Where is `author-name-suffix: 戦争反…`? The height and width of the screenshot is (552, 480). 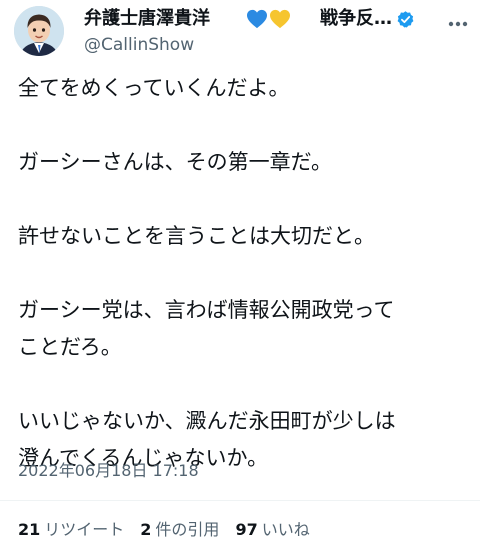
author-name-suffix: 戦争反… is located at coordinates (356, 19).